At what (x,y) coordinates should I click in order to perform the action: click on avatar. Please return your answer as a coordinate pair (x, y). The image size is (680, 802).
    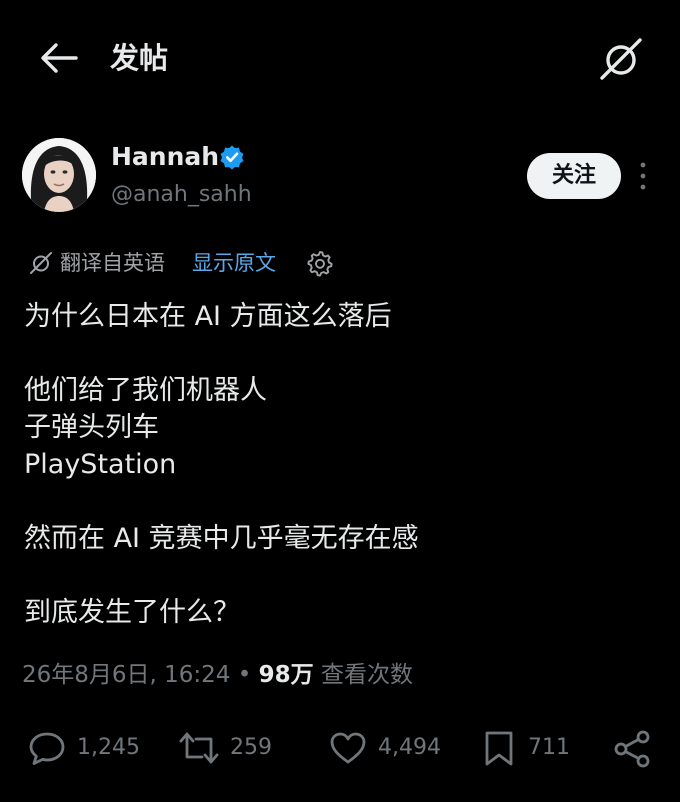
    Looking at the image, I should click on (59, 175).